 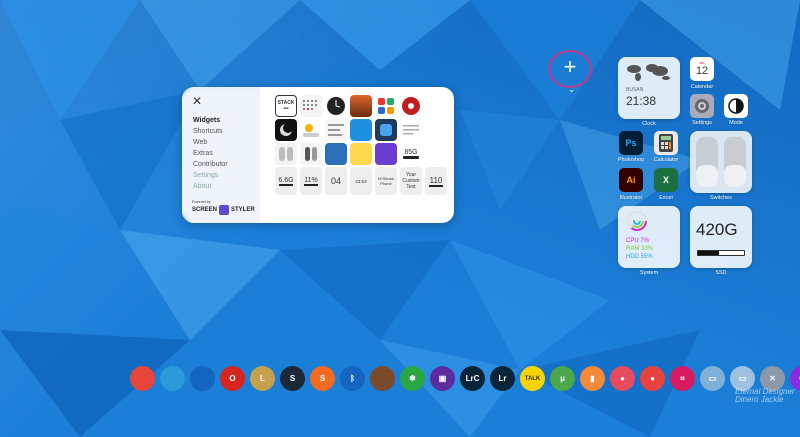 I want to click on menu-item-about: About, so click(x=210, y=186).